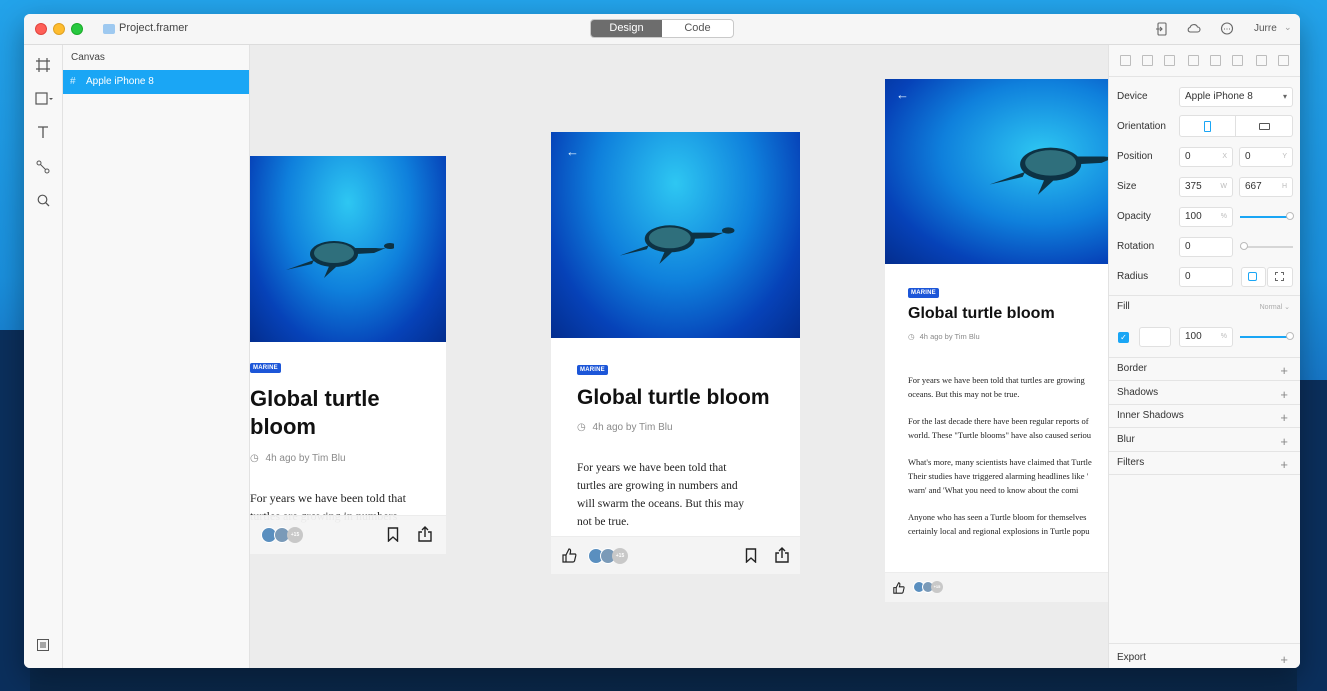 The height and width of the screenshot is (691, 1327). Describe the element at coordinates (1123, 337) in the screenshot. I see `fill-enabled-checkbox: ✓` at that location.